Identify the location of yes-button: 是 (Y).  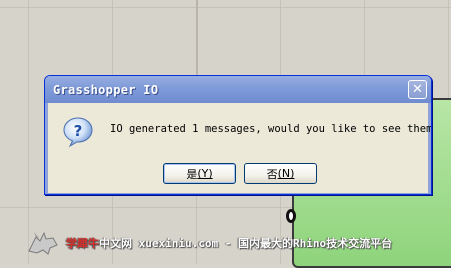
(199, 173).